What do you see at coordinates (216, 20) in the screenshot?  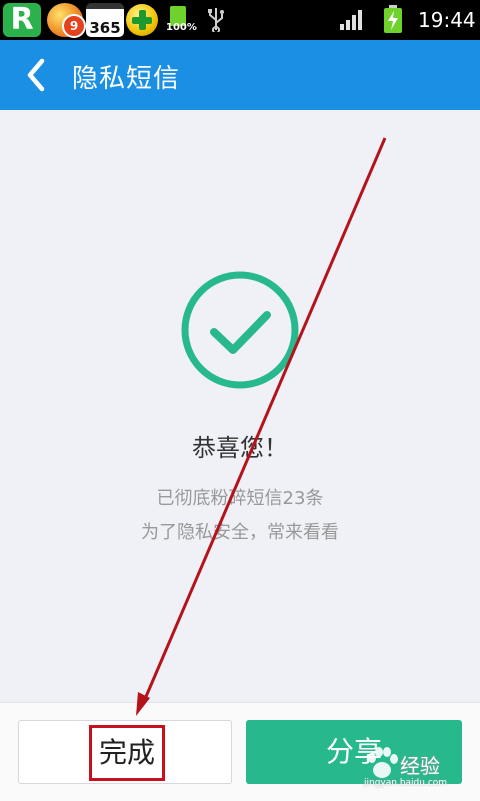 I see `usb-icon` at bounding box center [216, 20].